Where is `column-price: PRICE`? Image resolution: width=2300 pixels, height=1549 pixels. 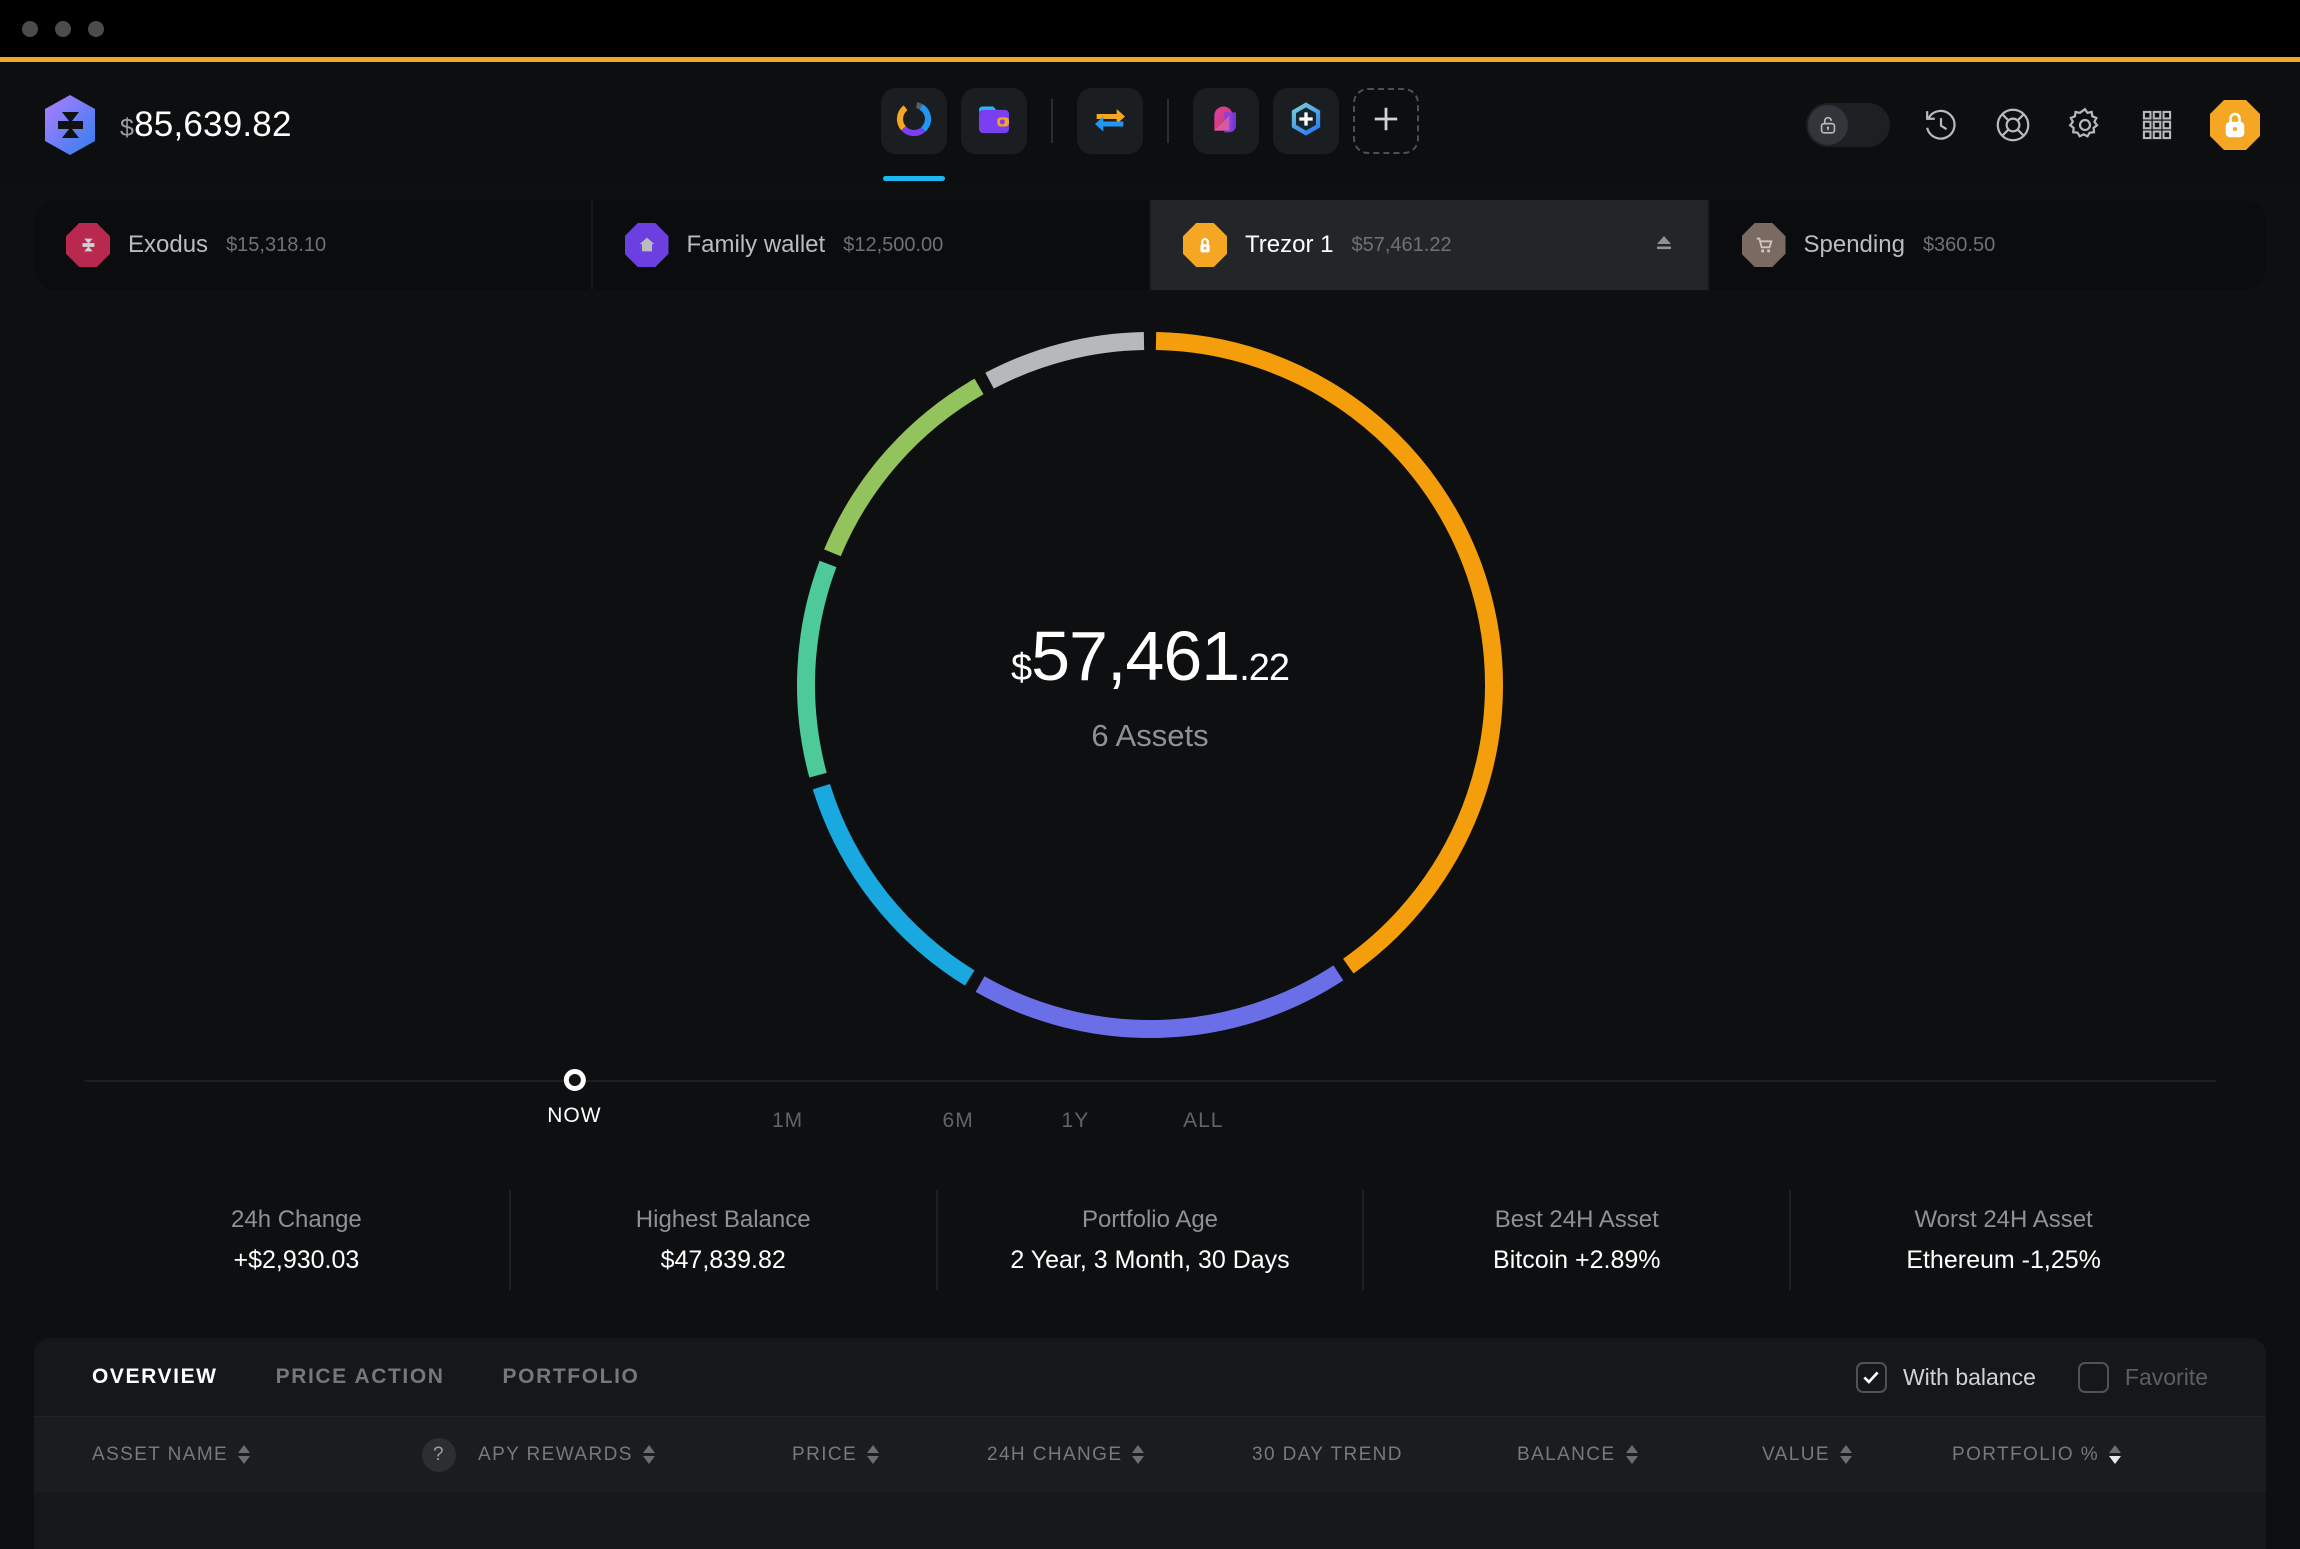
column-price: PRICE is located at coordinates (889, 1455).